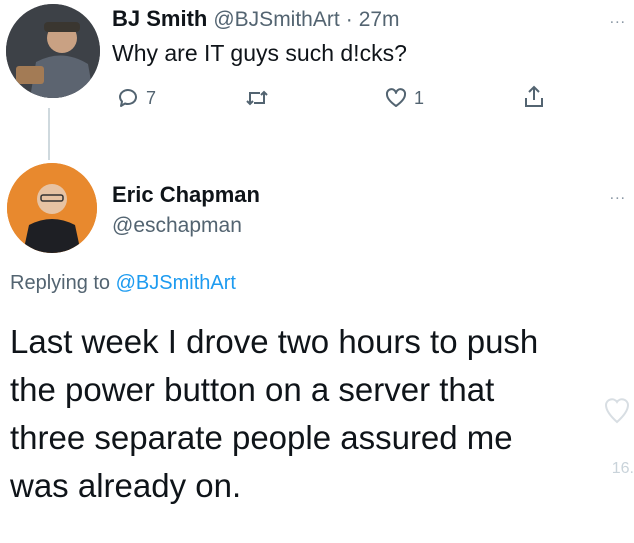  I want to click on replying-to-line: Replying to @BJSmithArt, so click(123, 283).